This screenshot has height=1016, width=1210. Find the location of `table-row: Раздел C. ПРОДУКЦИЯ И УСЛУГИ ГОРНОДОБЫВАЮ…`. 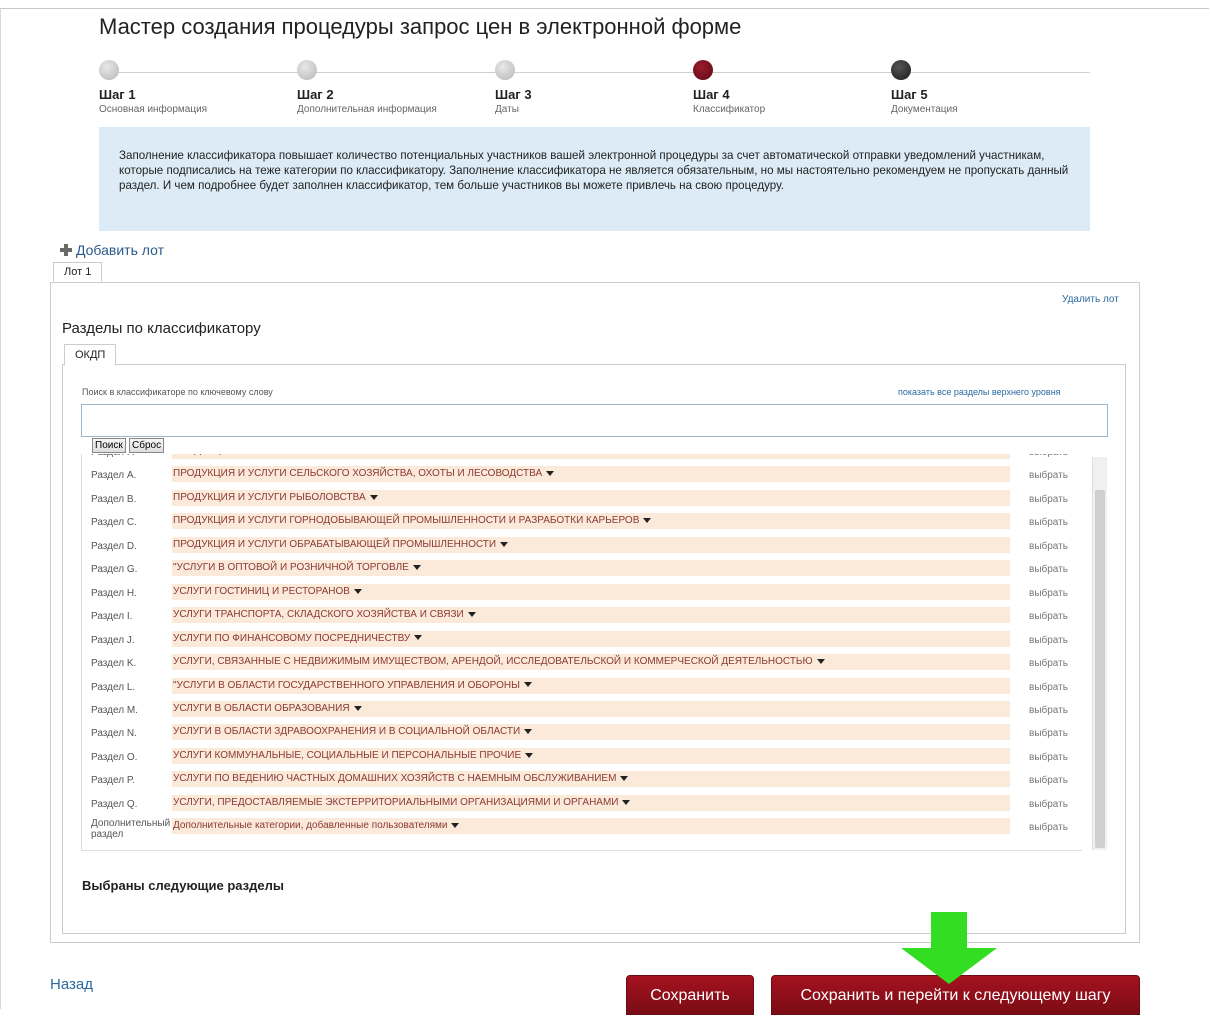

table-row: Раздел C. ПРОДУКЦИЯ И УСЛУГИ ГОРНОДОБЫВАЮ… is located at coordinates (582, 523).